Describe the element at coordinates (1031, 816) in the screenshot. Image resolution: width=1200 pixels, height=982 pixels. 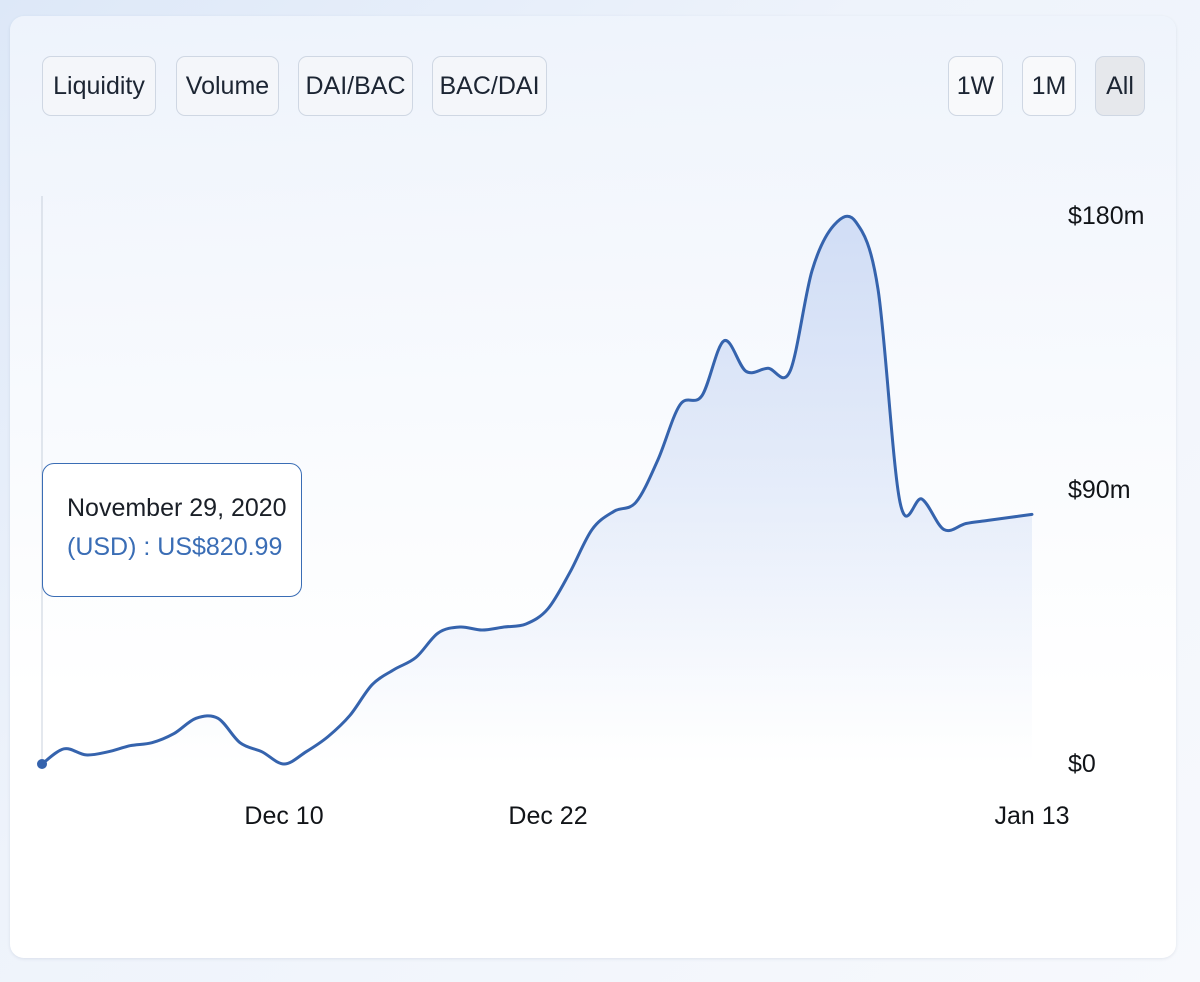
I see `x-tick-label: Jan 13` at that location.